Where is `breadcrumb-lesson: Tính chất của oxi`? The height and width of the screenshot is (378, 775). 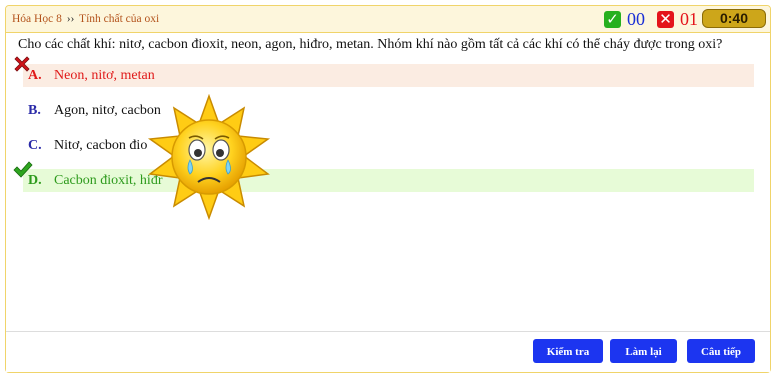 breadcrumb-lesson: Tính chất của oxi is located at coordinates (119, 19).